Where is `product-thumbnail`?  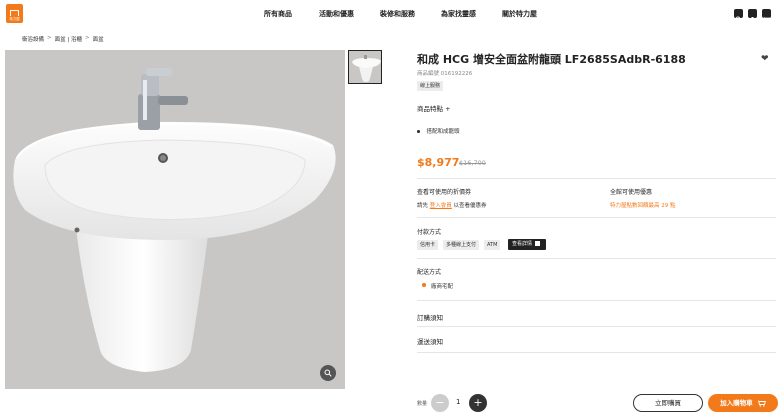 product-thumbnail is located at coordinates (365, 67).